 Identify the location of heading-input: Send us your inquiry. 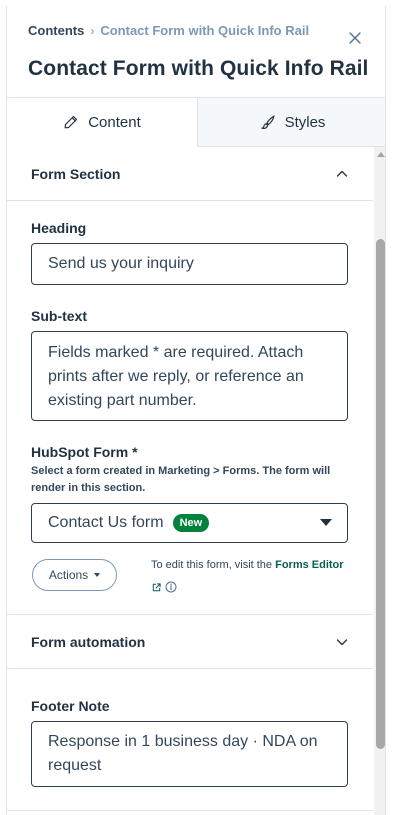
(189, 264).